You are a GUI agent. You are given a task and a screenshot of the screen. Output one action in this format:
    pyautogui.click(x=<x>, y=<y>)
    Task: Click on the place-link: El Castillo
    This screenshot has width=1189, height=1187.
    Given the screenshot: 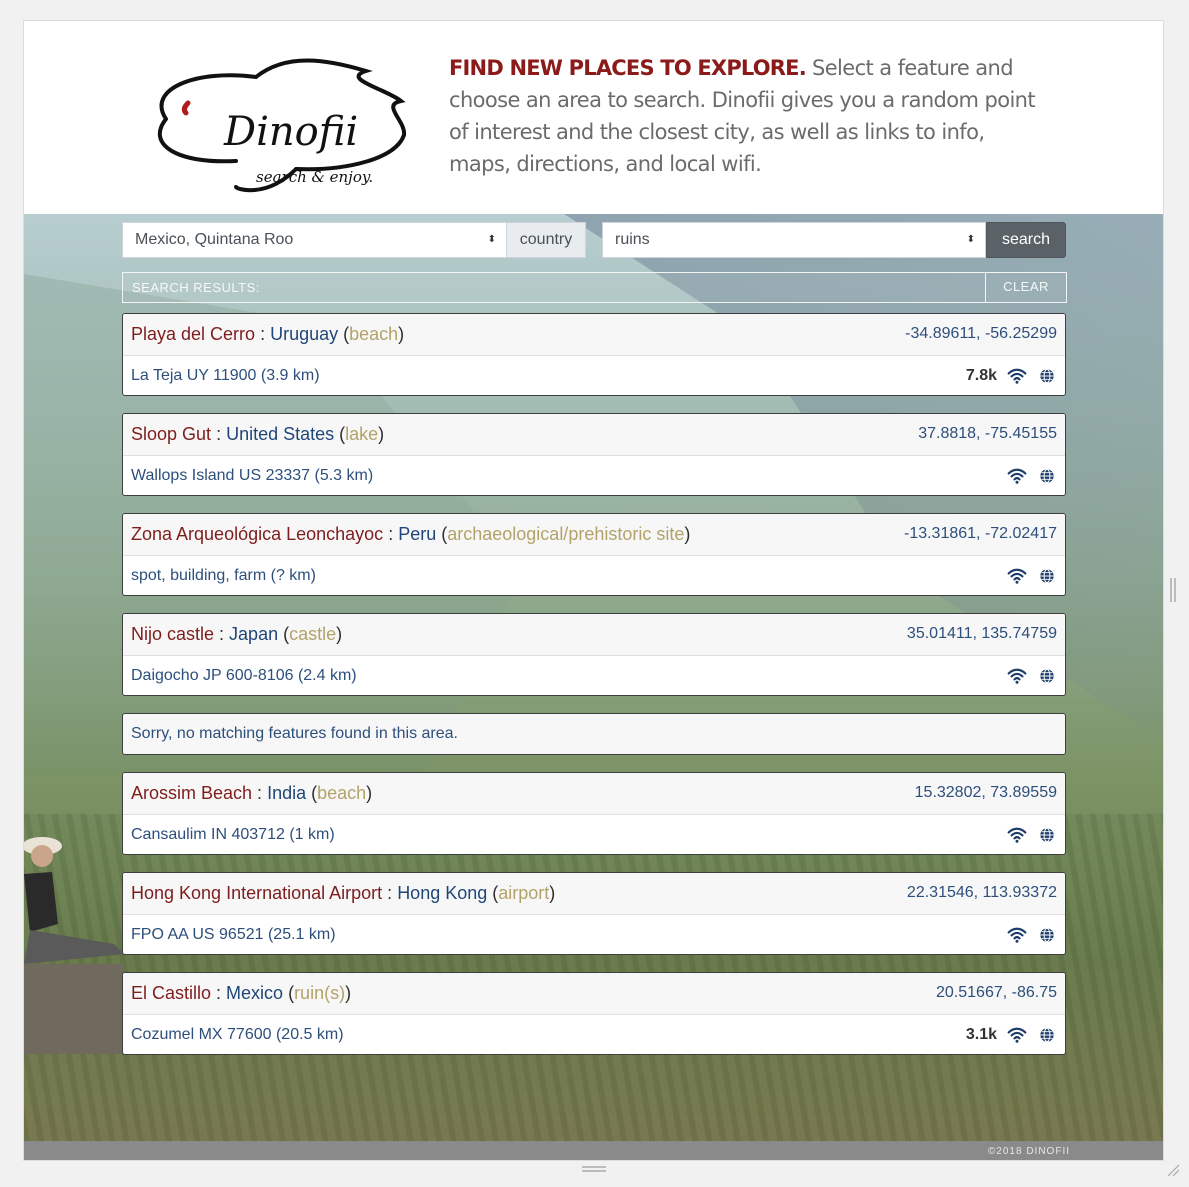 What is the action you would take?
    pyautogui.click(x=171, y=993)
    